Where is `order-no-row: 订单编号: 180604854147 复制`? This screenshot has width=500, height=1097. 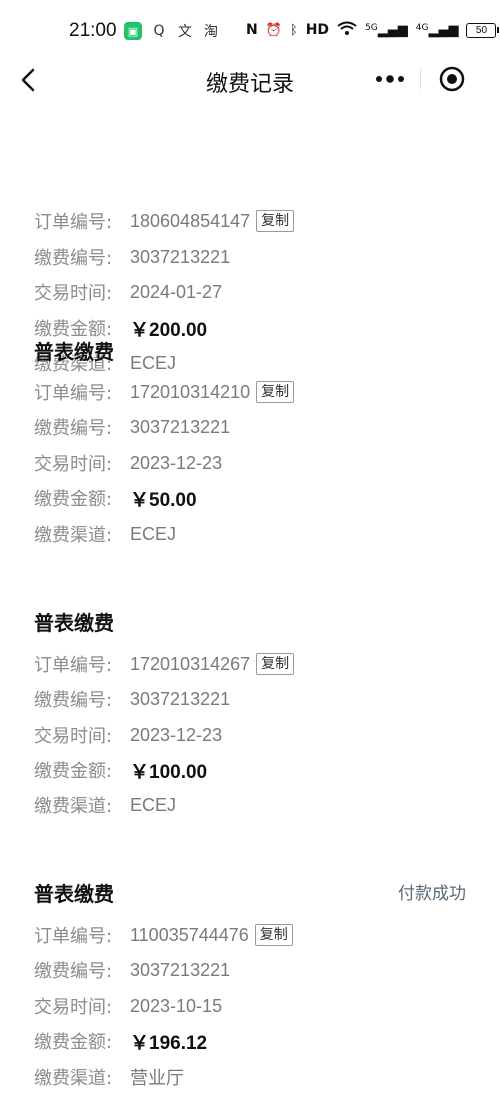 order-no-row: 订单编号: 180604854147 复制 is located at coordinates (164, 221).